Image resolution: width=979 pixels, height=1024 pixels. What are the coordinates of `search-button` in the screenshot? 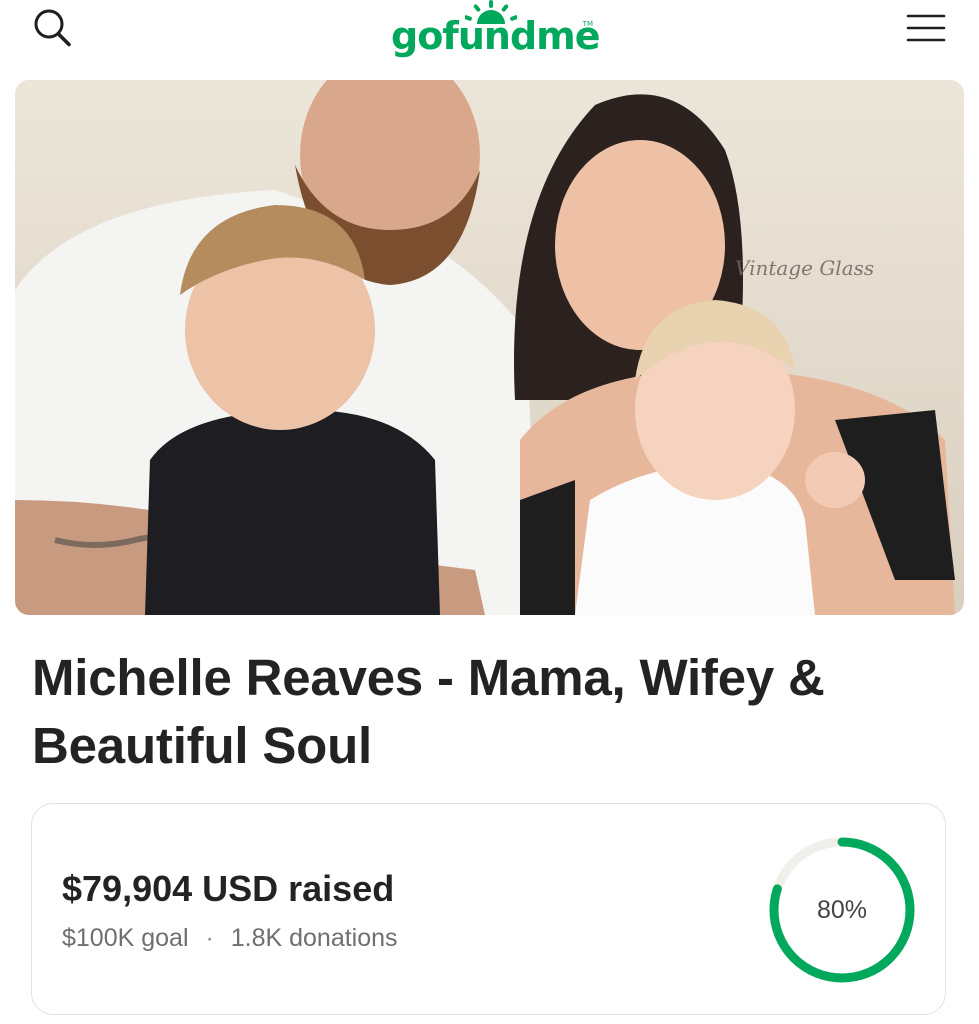 It's located at (52, 27).